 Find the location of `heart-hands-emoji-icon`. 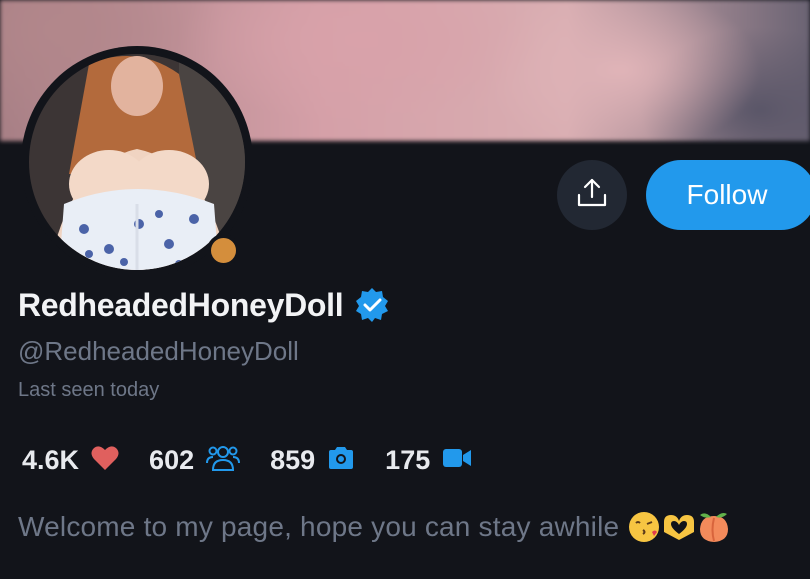

heart-hands-emoji-icon is located at coordinates (679, 527).